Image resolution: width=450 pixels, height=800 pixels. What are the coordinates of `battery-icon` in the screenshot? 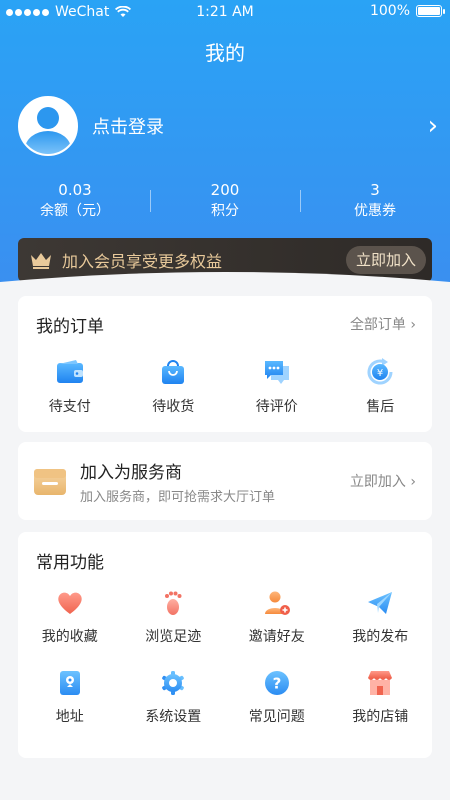 It's located at (430, 11).